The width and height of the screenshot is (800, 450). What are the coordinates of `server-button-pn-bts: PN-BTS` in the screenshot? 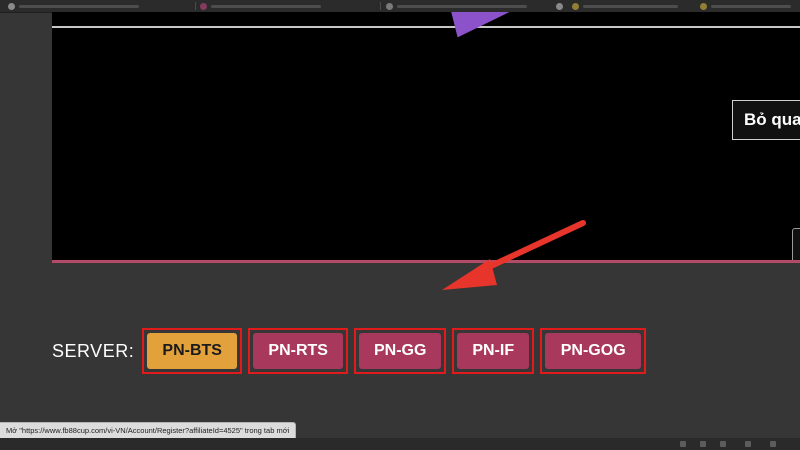 It's located at (192, 351).